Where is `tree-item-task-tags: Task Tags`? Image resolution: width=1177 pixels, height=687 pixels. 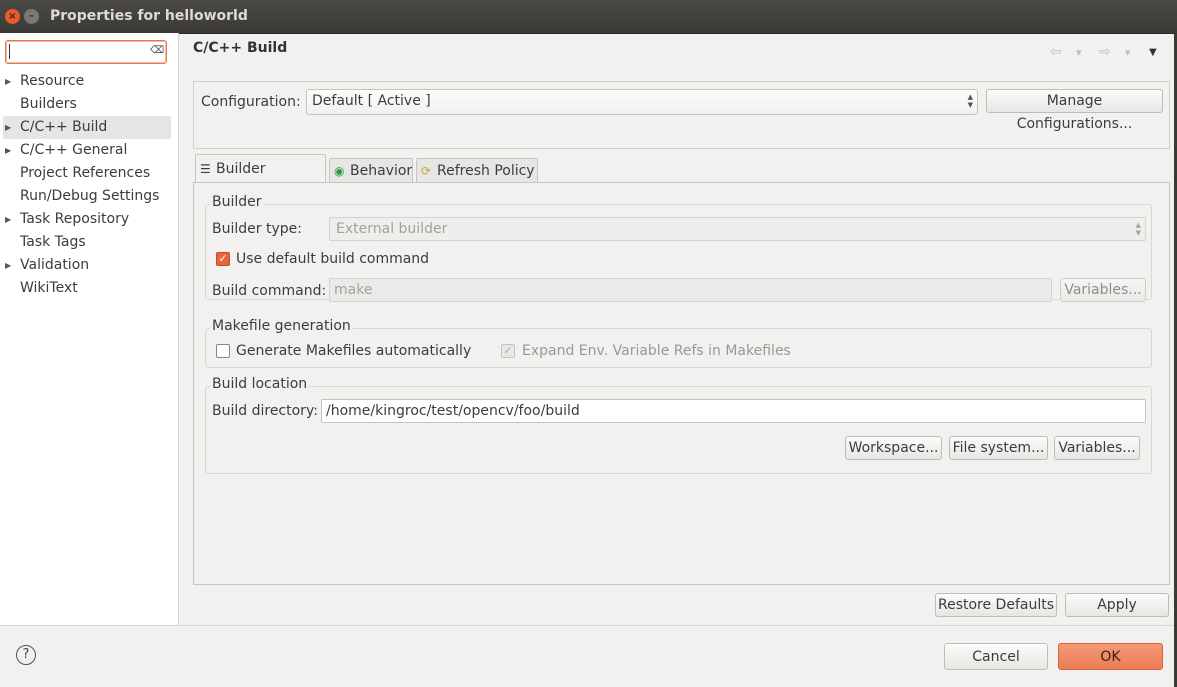
tree-item-task-tags: Task Tags is located at coordinates (89, 242).